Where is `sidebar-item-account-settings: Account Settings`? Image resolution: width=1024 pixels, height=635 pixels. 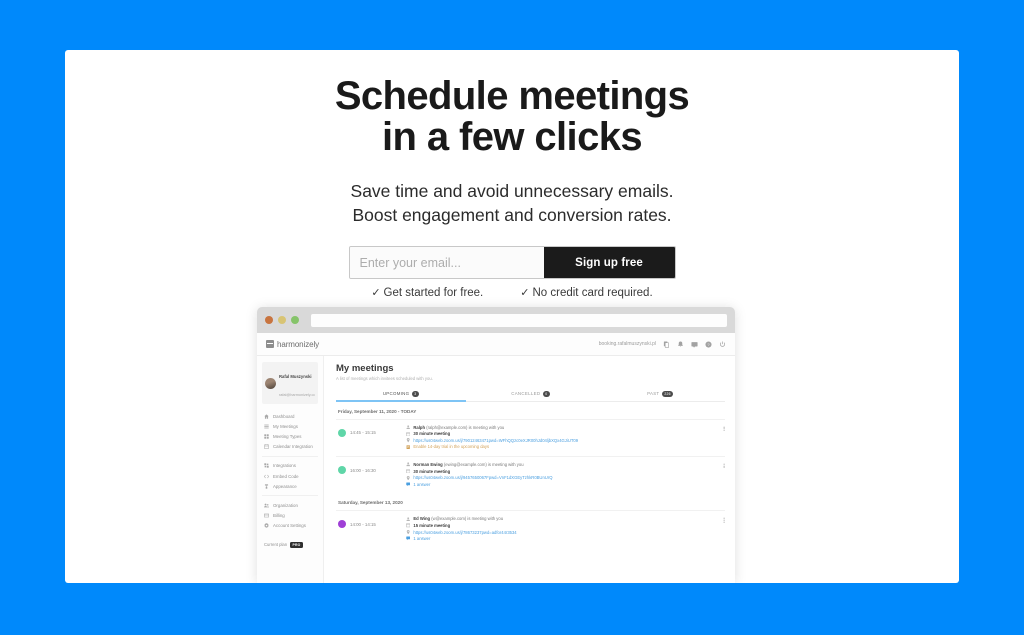
sidebar-item-account-settings: Account Settings is located at coordinates (290, 526).